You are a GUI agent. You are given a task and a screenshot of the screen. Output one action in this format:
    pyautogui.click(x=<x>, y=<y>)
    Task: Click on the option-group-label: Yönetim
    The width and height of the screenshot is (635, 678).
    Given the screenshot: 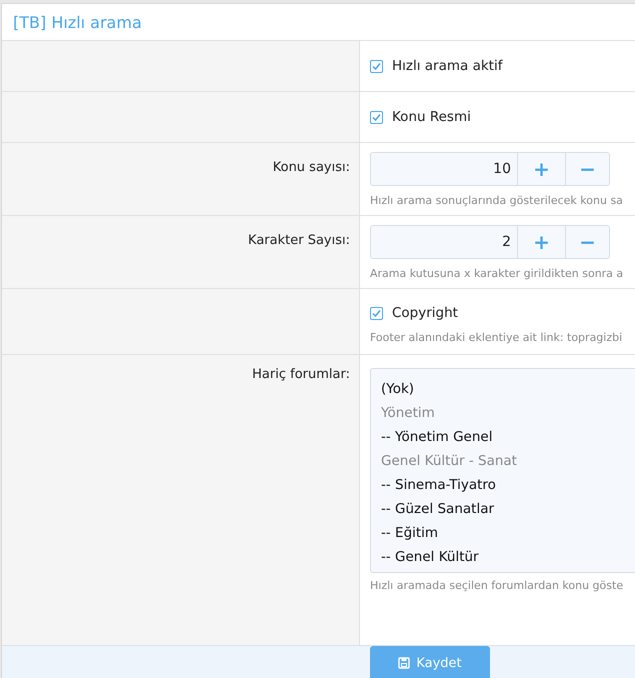 What is the action you would take?
    pyautogui.click(x=408, y=413)
    